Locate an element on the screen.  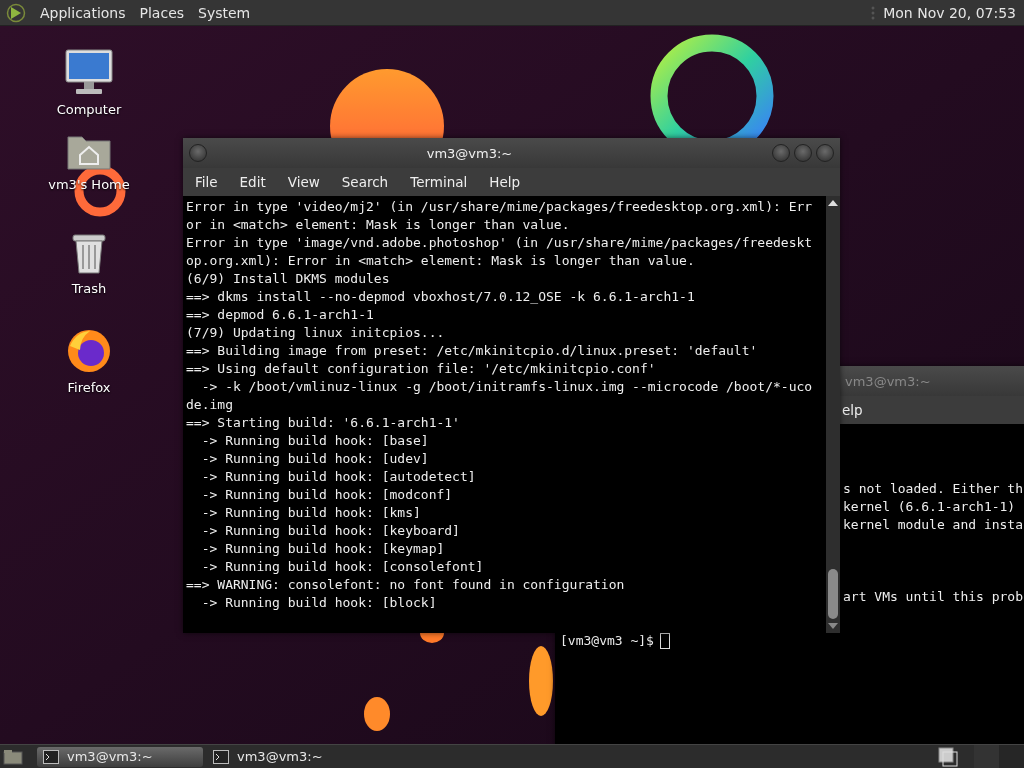
show-desktop-icon is located at coordinates (13, 756).